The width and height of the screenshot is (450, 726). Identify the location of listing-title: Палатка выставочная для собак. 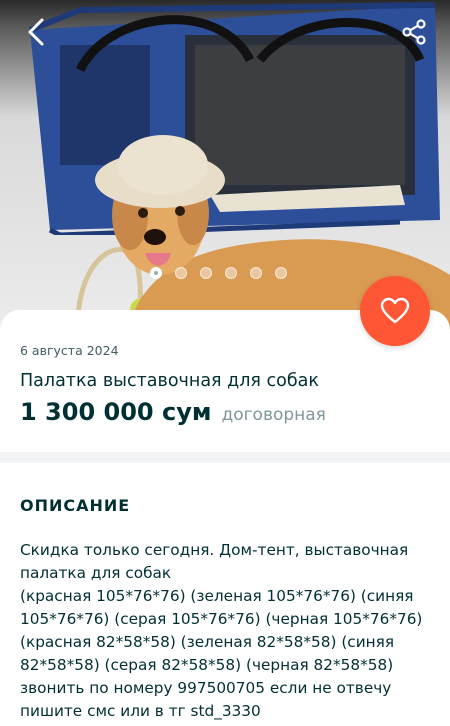
(169, 381).